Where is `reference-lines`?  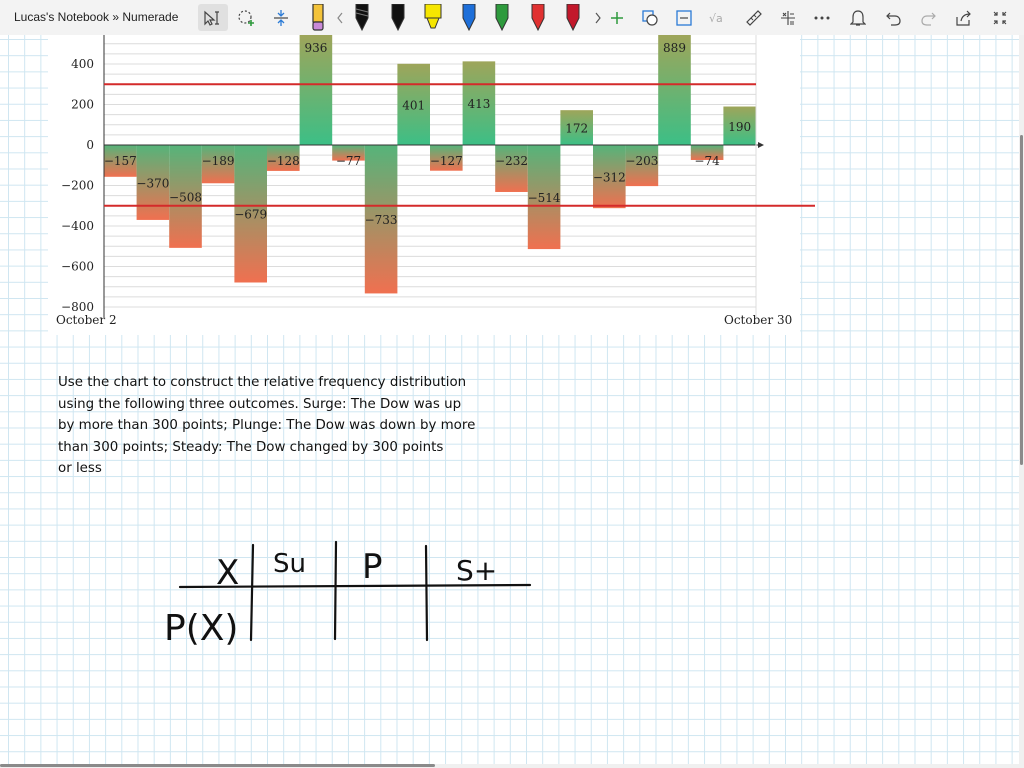
reference-lines is located at coordinates (459, 145).